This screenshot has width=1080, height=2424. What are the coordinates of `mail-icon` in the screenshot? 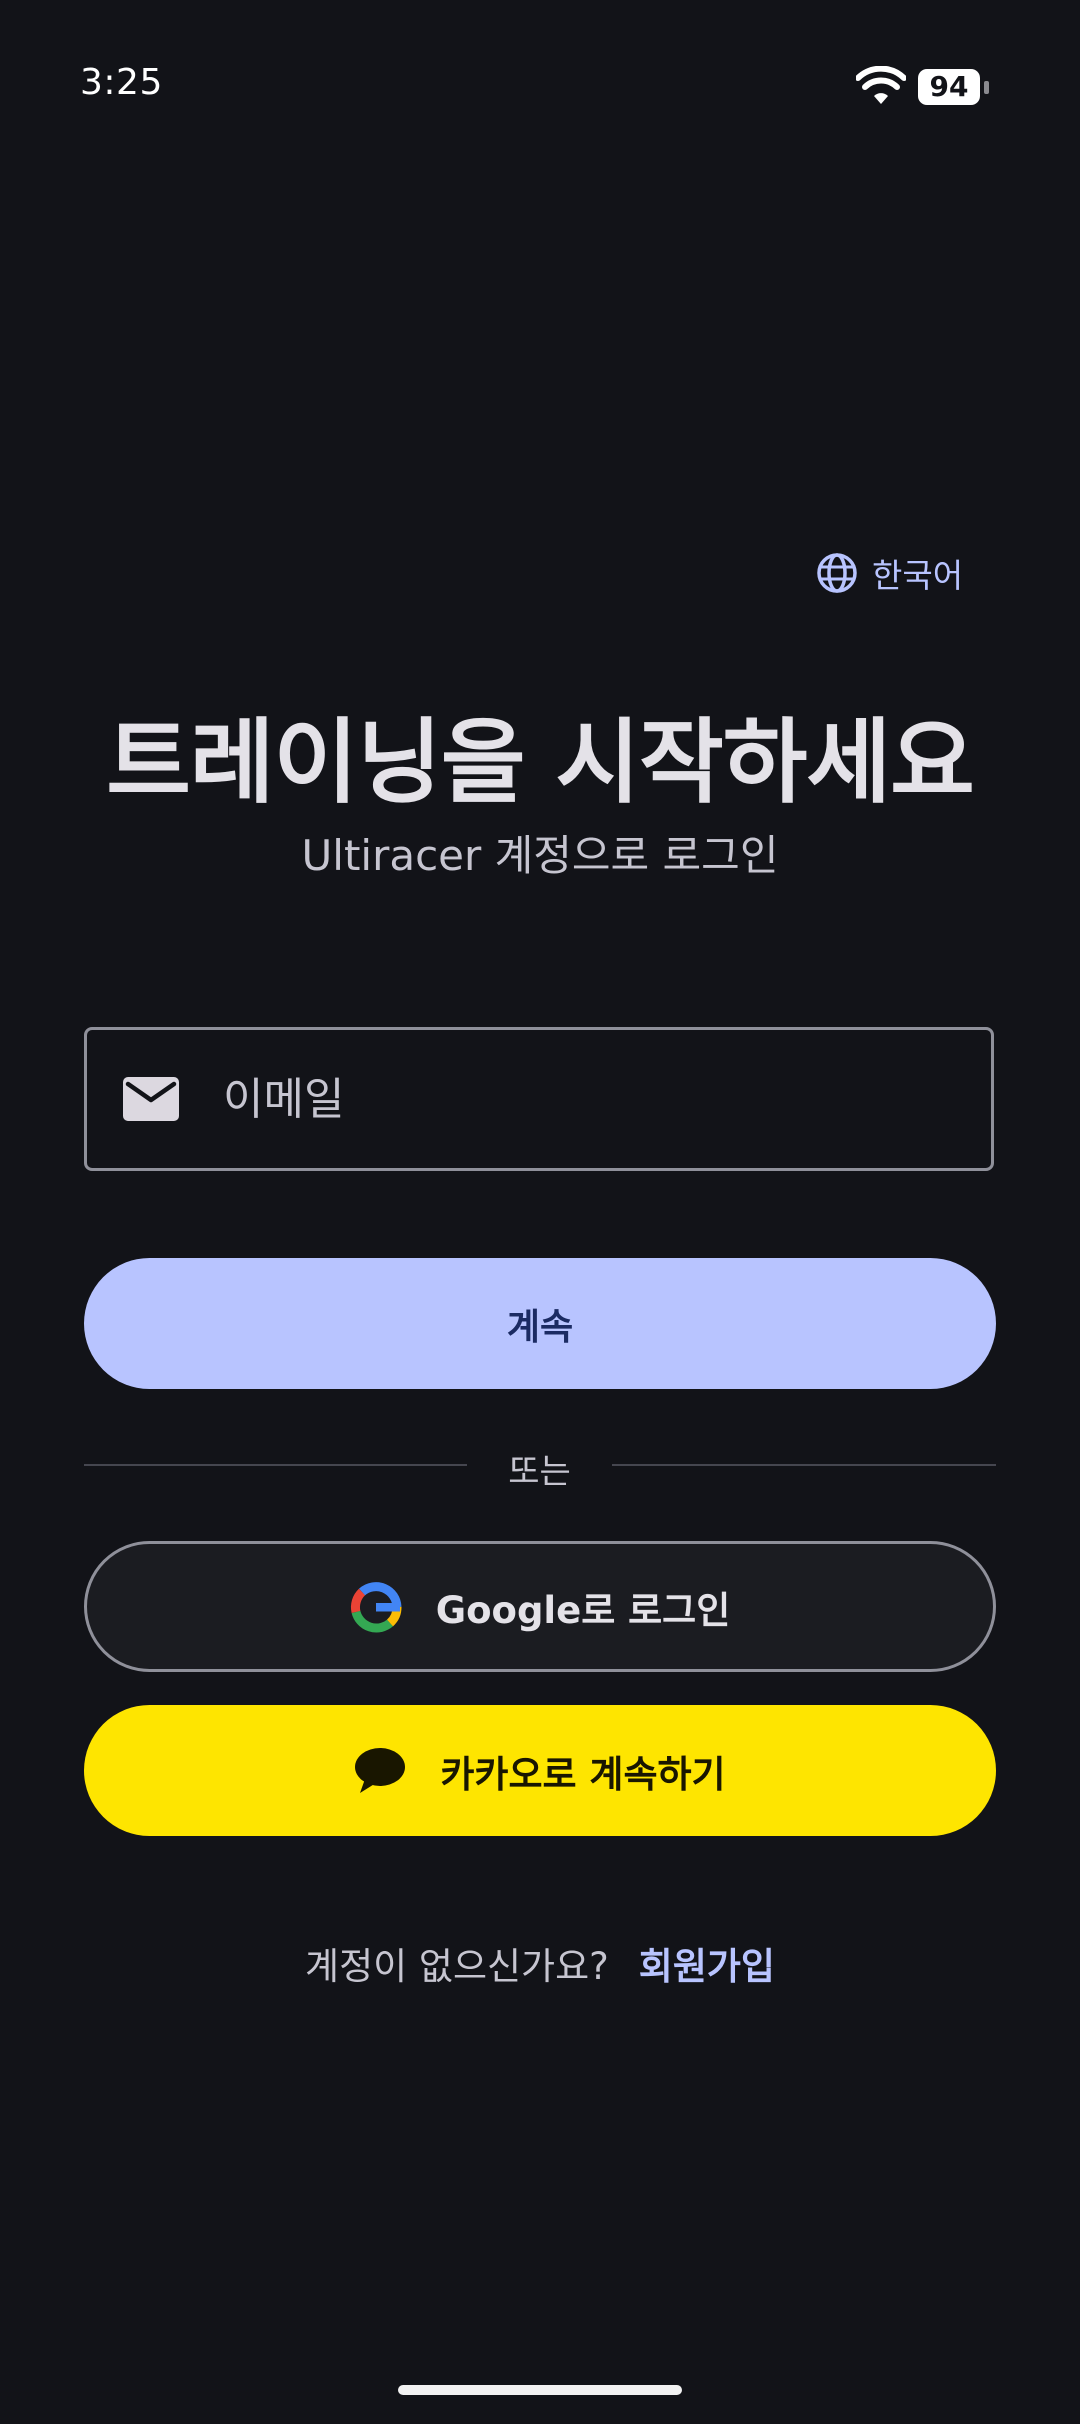 It's located at (151, 1099).